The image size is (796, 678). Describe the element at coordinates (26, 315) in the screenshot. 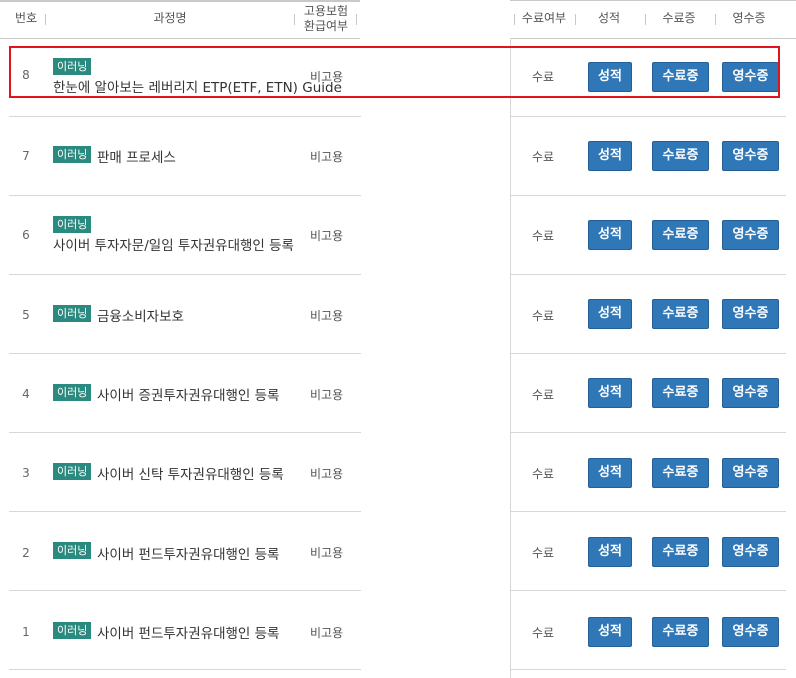

I see `row-number: 5` at that location.